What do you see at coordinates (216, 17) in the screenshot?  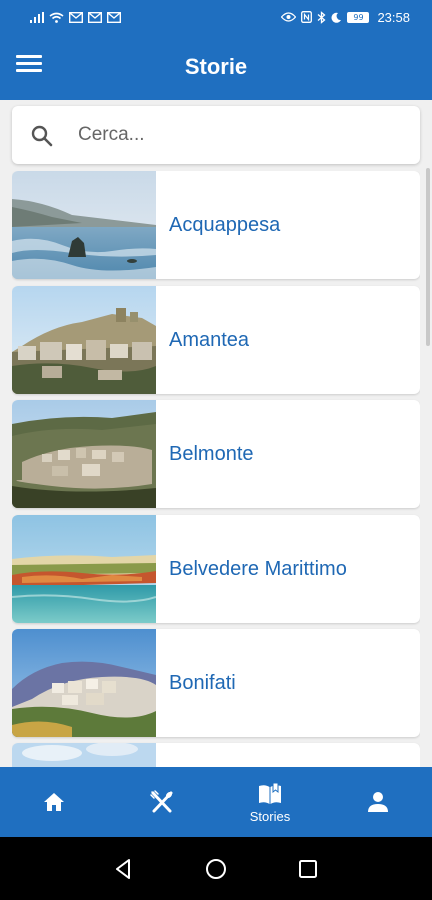 I see `status-bar: 99 23:58` at bounding box center [216, 17].